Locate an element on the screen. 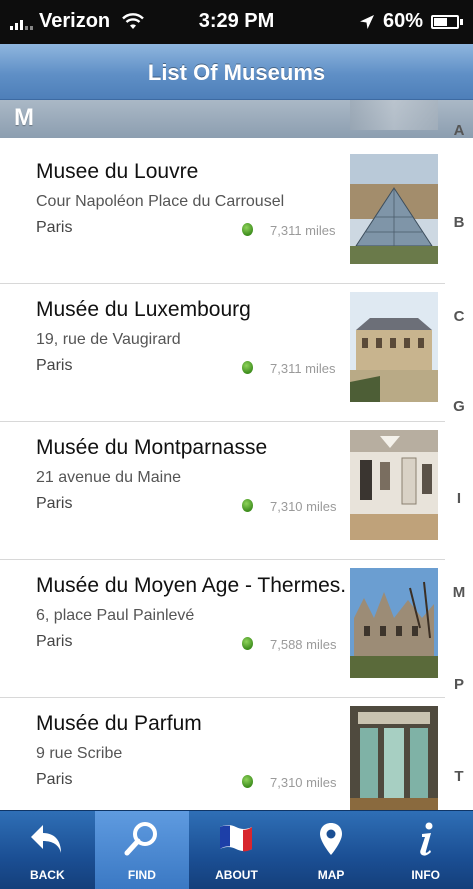  section-thumbnail is located at coordinates (394, 115).